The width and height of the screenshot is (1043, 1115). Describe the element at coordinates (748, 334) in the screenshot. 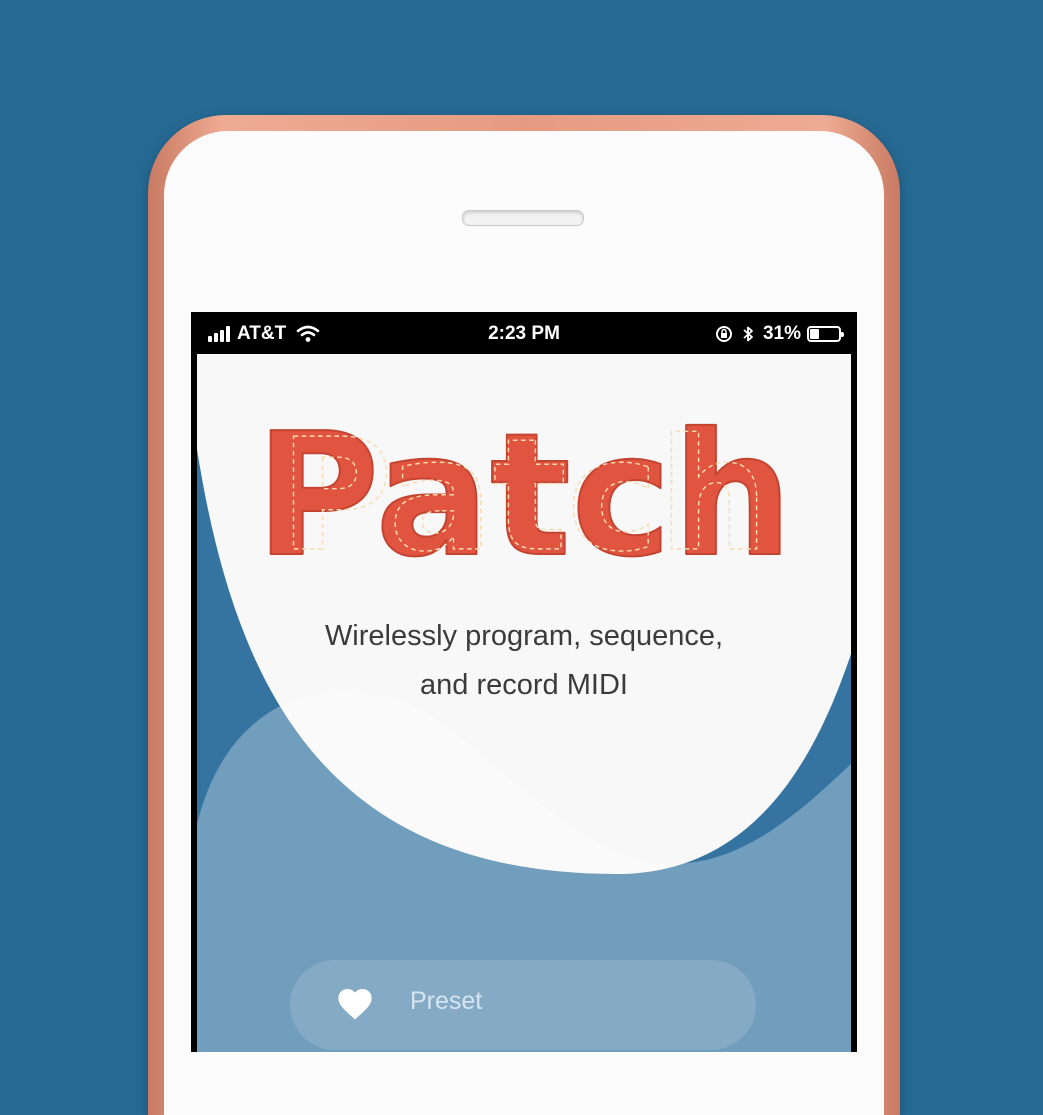

I see `bluetooth-icon` at that location.